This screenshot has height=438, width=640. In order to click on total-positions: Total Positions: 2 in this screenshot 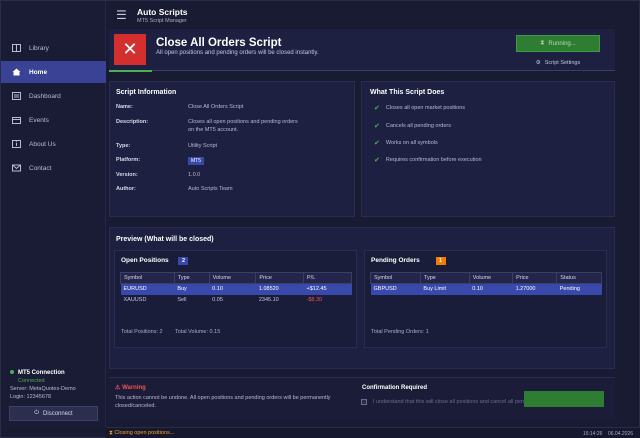, I will do `click(142, 332)`.